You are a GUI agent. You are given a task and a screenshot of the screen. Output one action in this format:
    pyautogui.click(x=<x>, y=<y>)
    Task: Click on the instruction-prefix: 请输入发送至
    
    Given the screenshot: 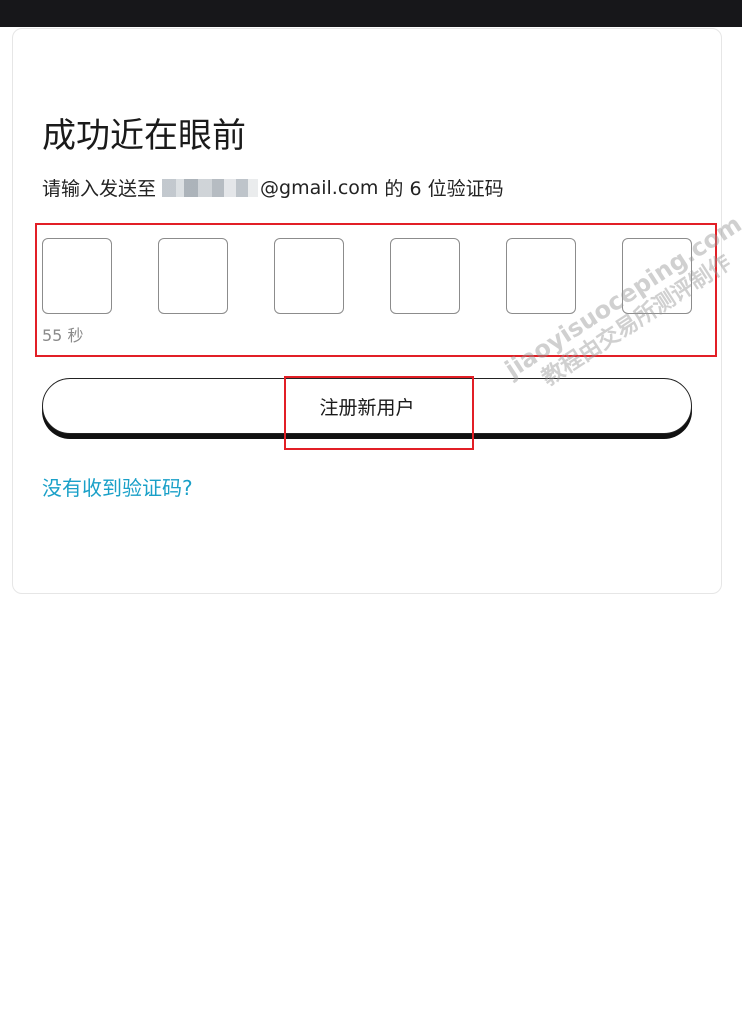 What is the action you would take?
    pyautogui.click(x=99, y=189)
    